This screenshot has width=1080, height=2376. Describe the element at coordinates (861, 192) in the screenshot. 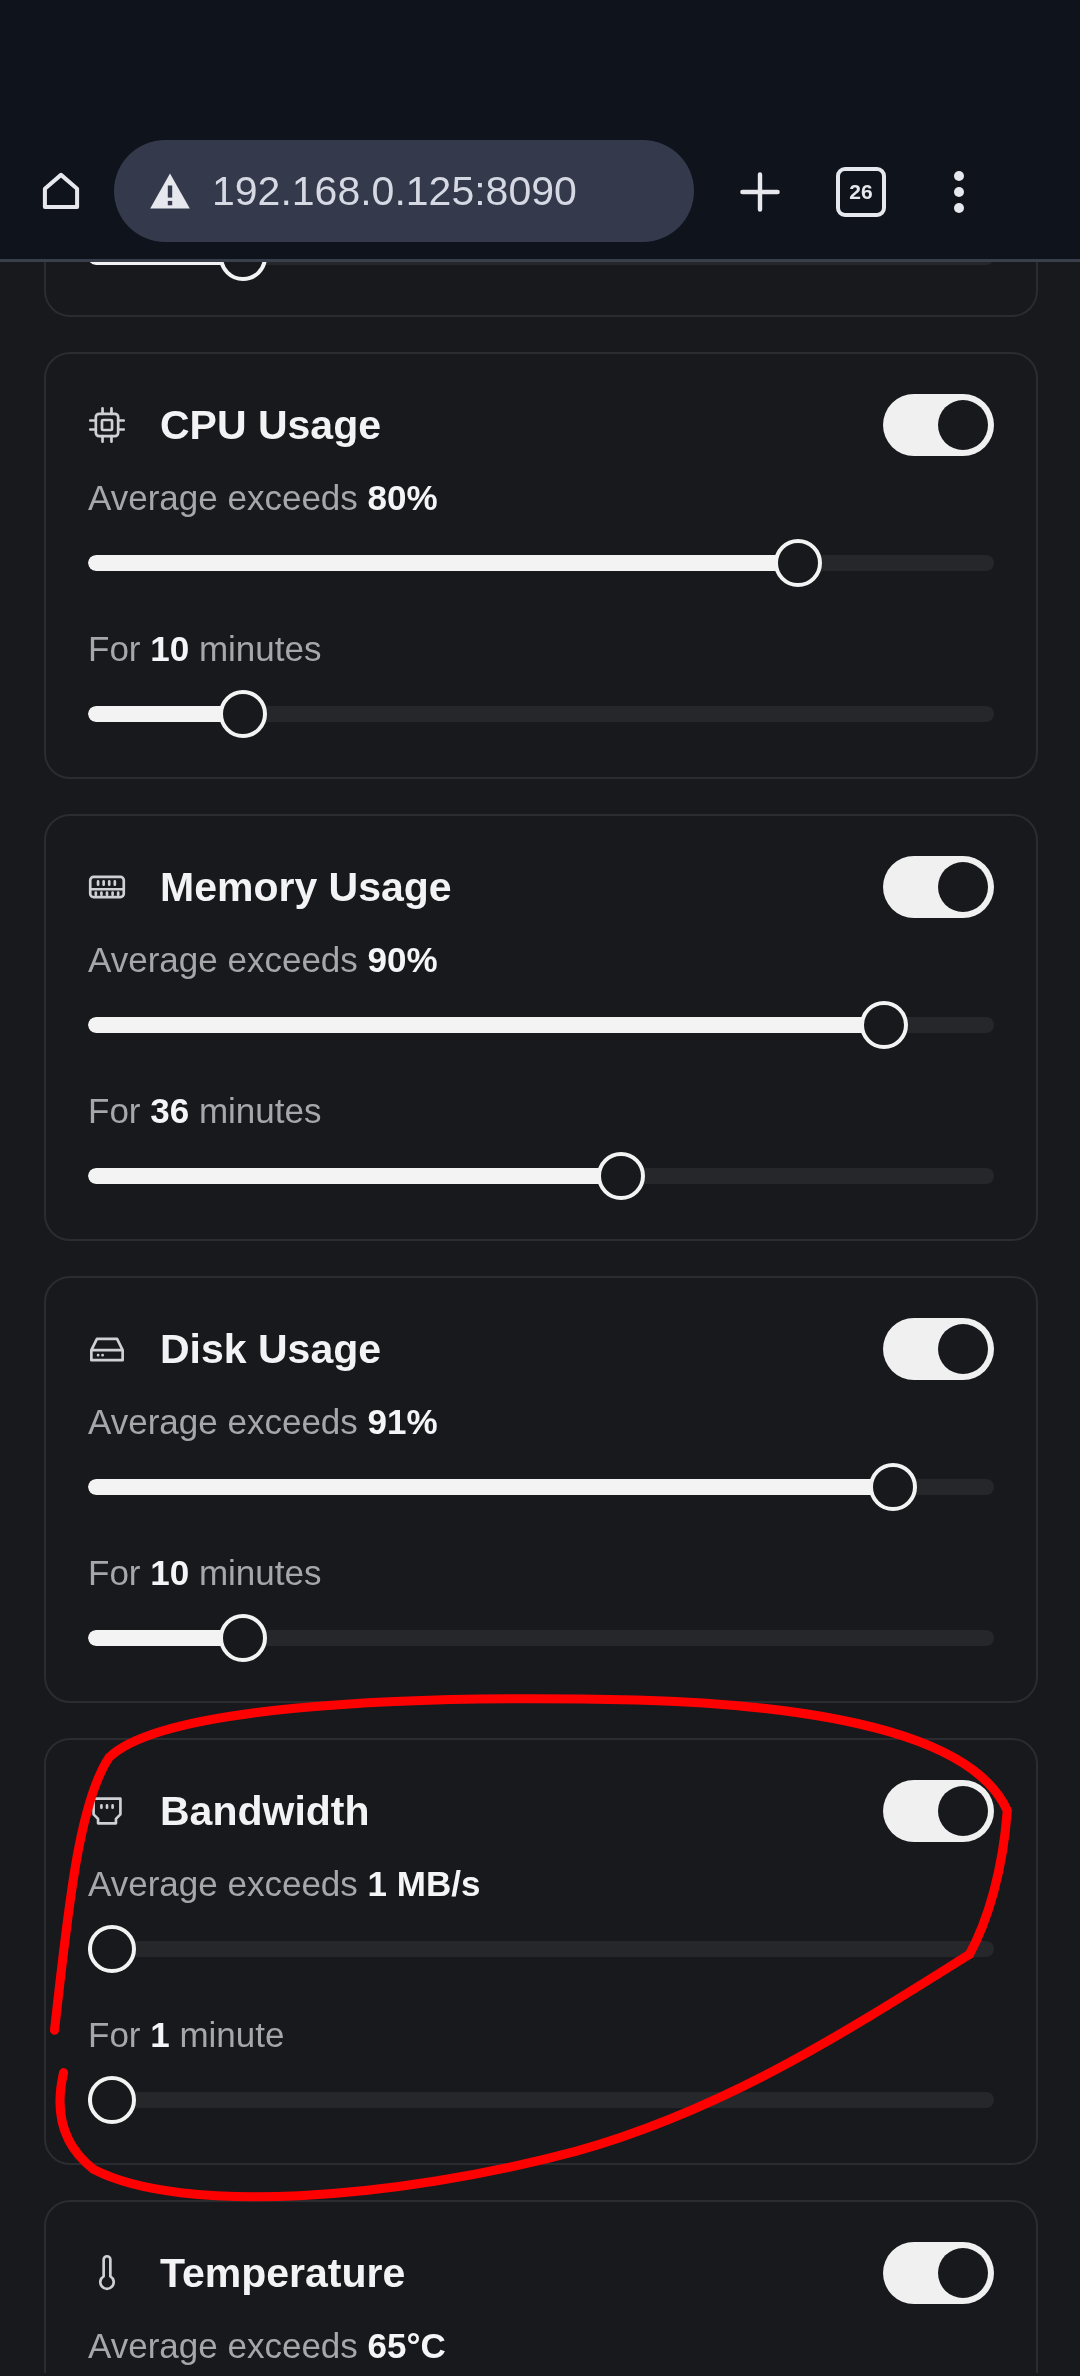

I see `tab-count-button: 26` at that location.